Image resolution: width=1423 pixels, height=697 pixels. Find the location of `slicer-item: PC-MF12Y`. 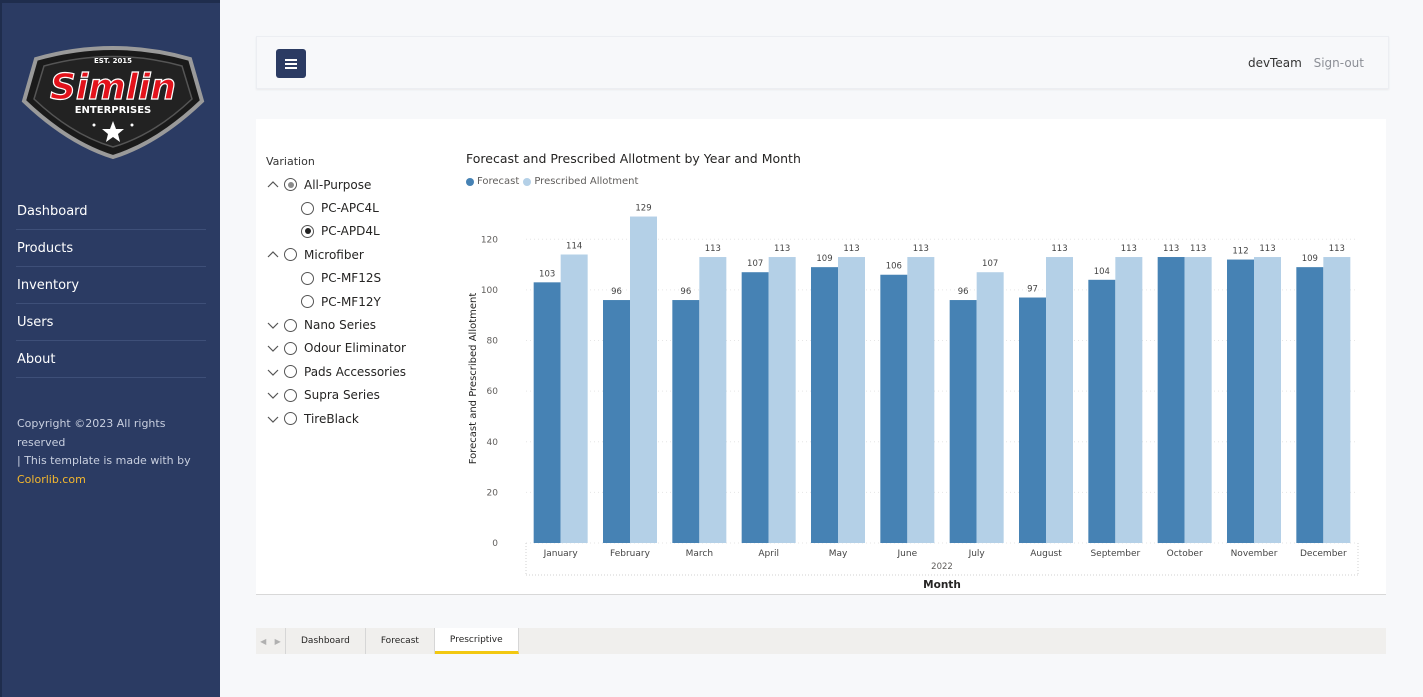

slicer-item: PC-MF12Y is located at coordinates (361, 301).